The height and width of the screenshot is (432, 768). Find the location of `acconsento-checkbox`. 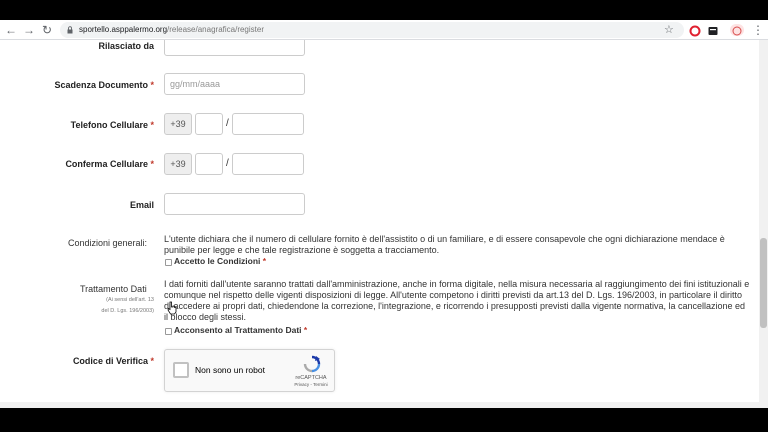

acconsento-checkbox is located at coordinates (168, 331).